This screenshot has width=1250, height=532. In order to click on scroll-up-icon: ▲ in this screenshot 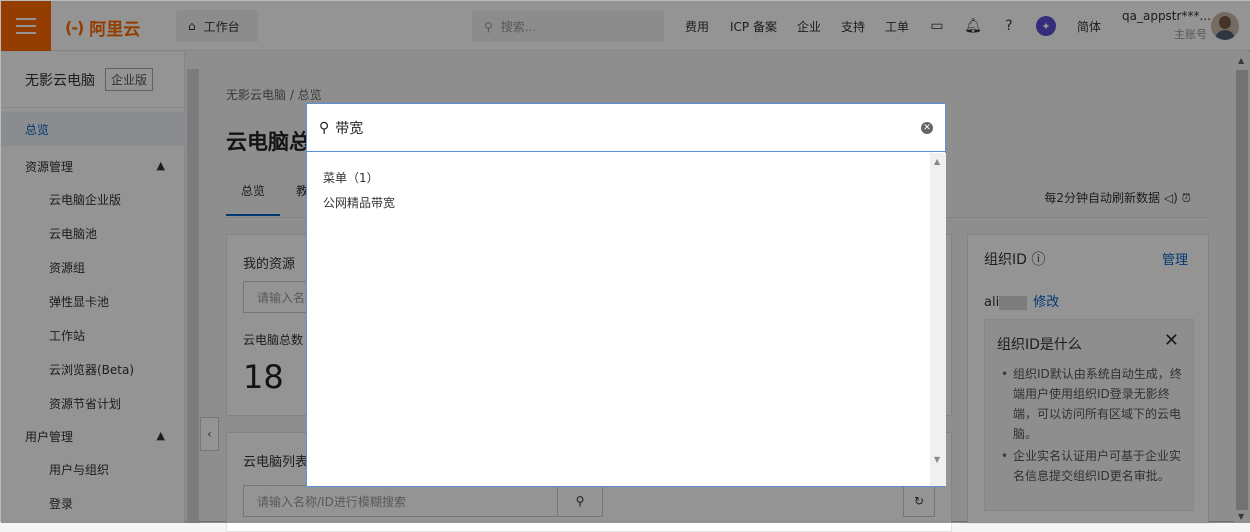, I will do `click(937, 161)`.